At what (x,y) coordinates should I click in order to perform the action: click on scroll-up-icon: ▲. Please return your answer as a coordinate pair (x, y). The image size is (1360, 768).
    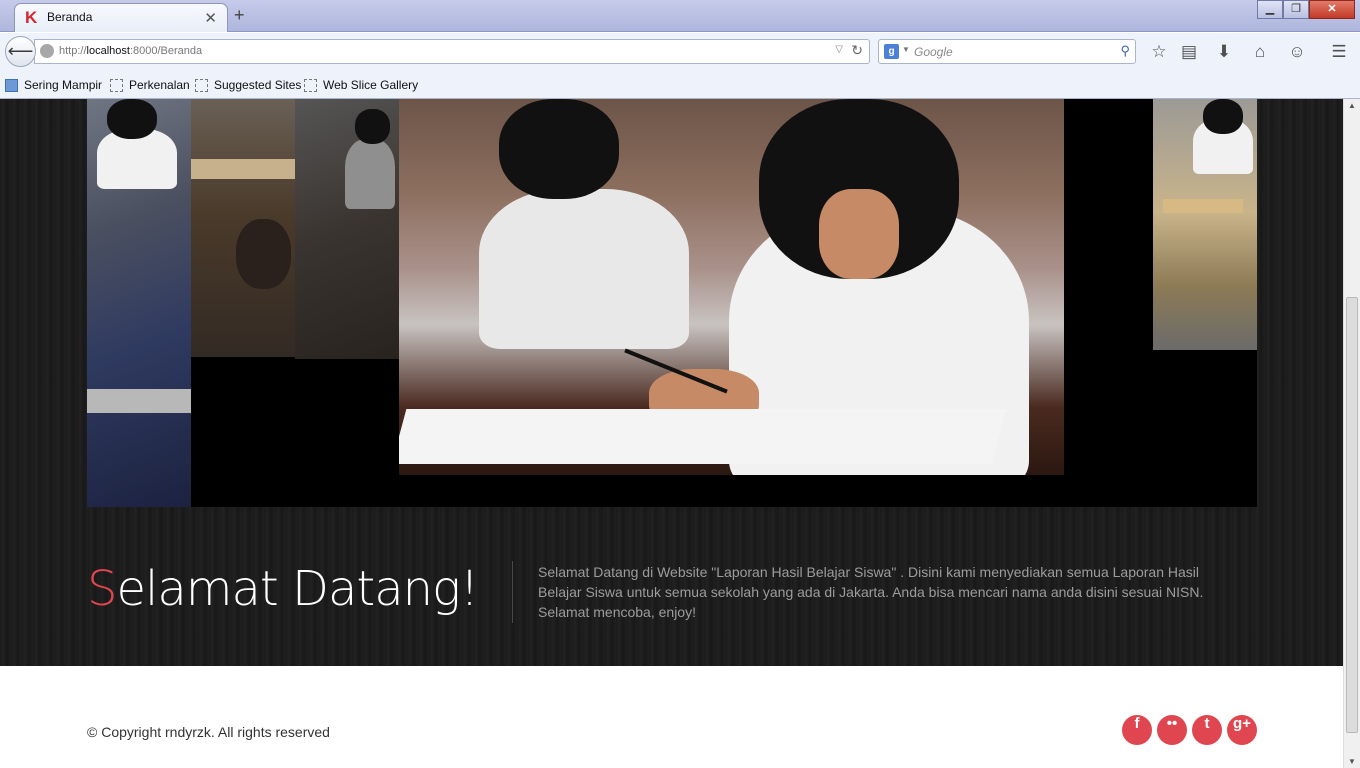
    Looking at the image, I should click on (1352, 105).